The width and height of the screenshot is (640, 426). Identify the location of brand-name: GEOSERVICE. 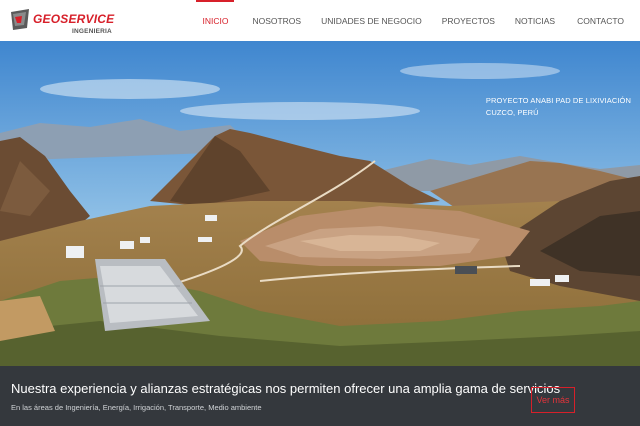
(74, 19).